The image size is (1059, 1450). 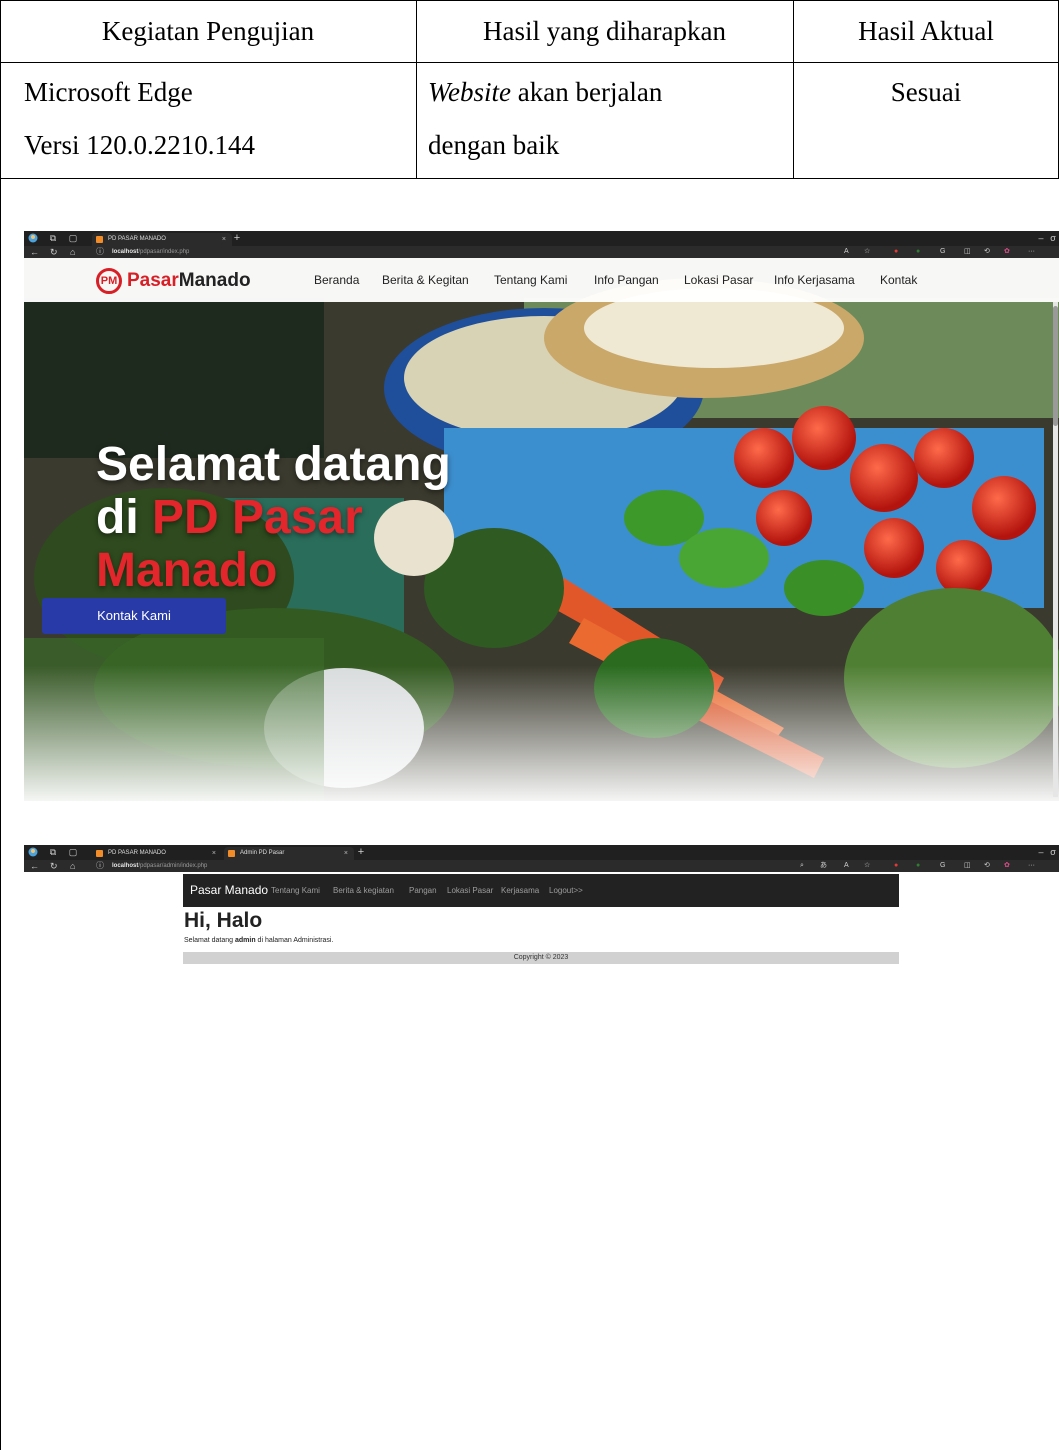 I want to click on page-scrollbar, so click(x=1055, y=549).